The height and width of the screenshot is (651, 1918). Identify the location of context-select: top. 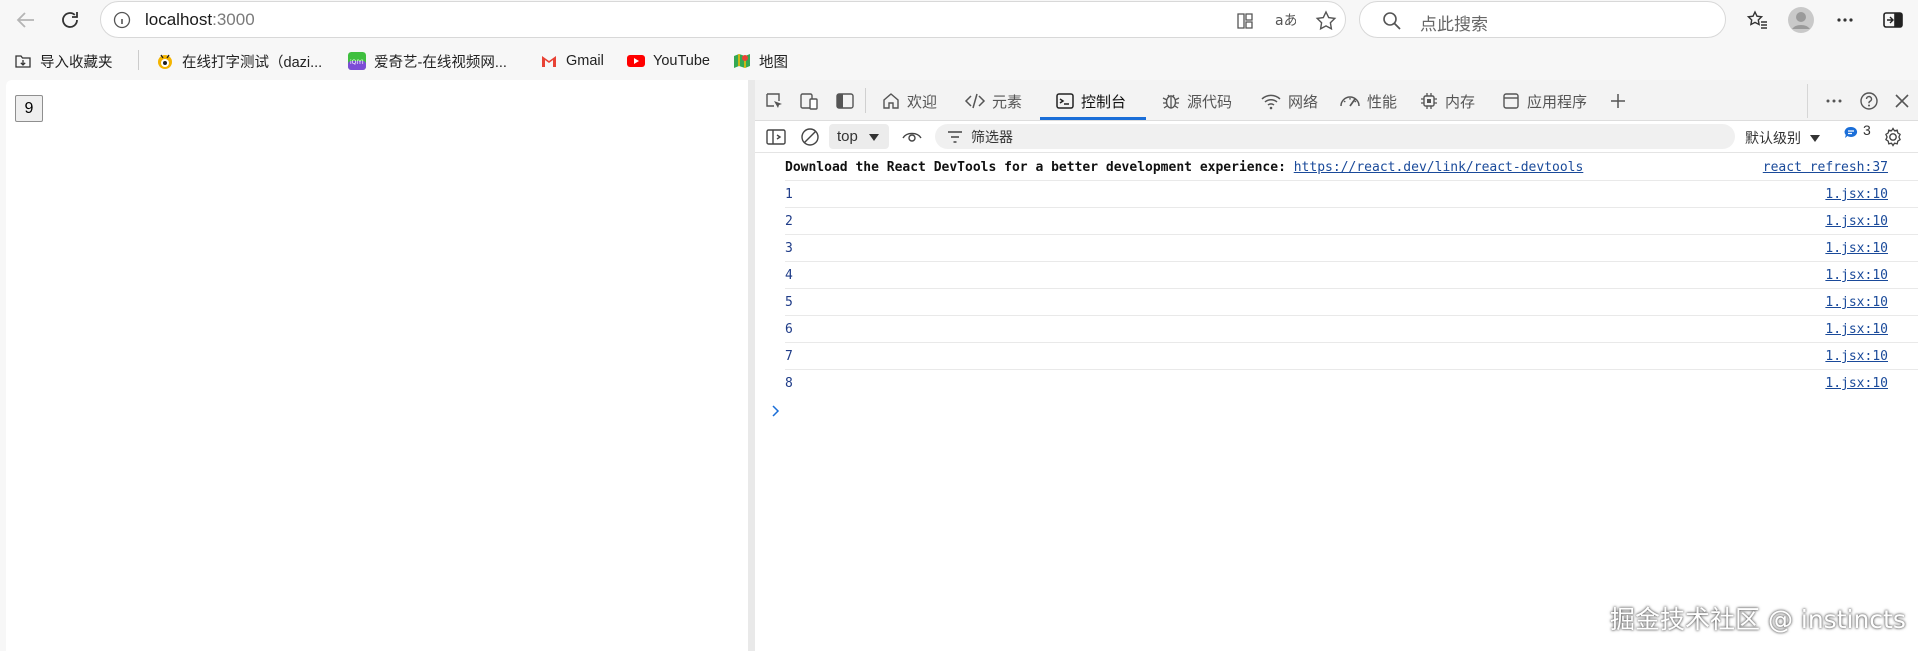
(859, 136).